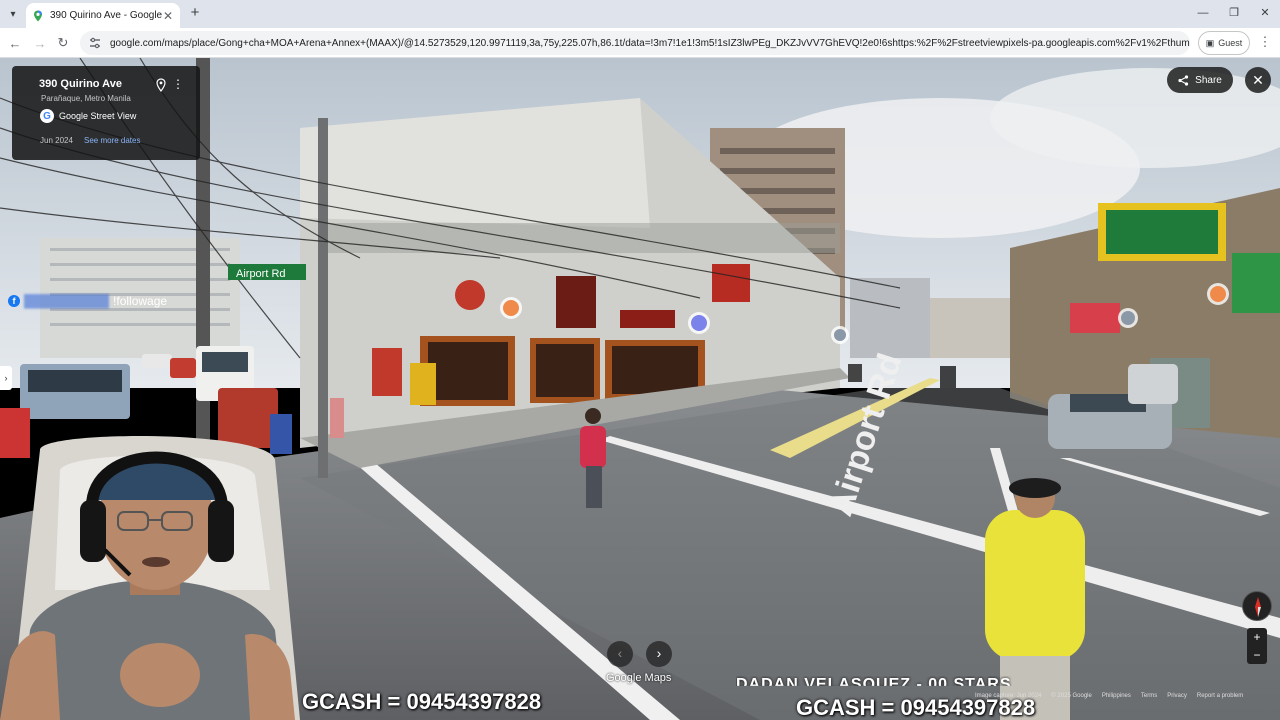  What do you see at coordinates (98, 116) in the screenshot?
I see `source-label: Google Street View` at bounding box center [98, 116].